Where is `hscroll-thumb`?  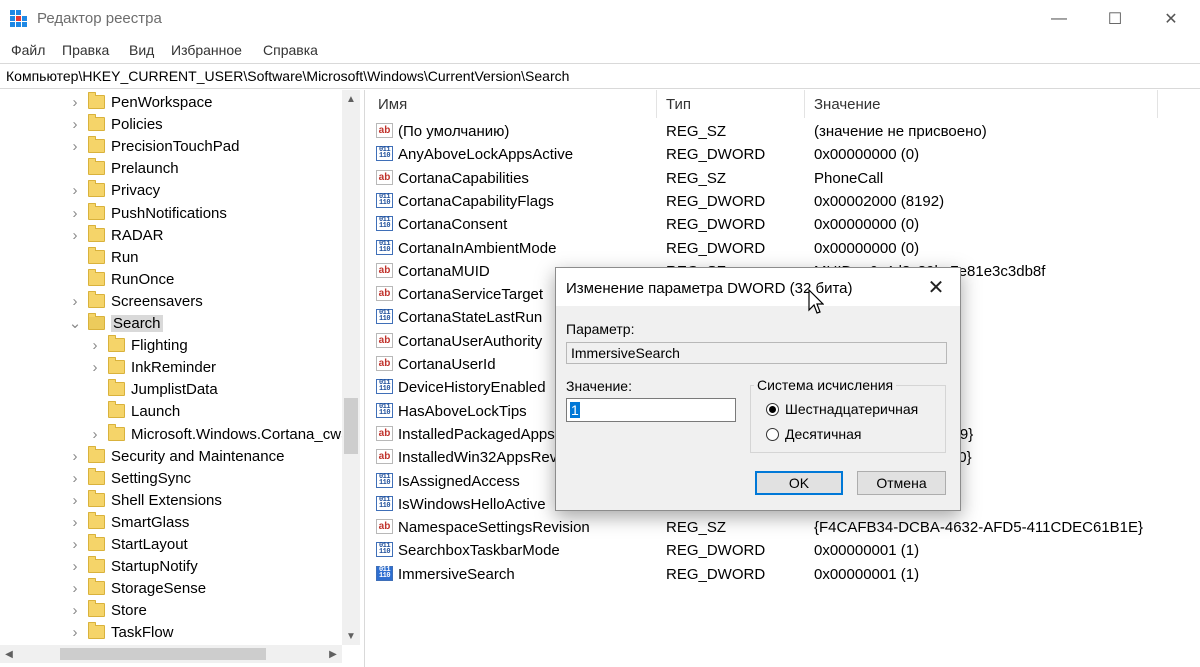
hscroll-thumb is located at coordinates (163, 654).